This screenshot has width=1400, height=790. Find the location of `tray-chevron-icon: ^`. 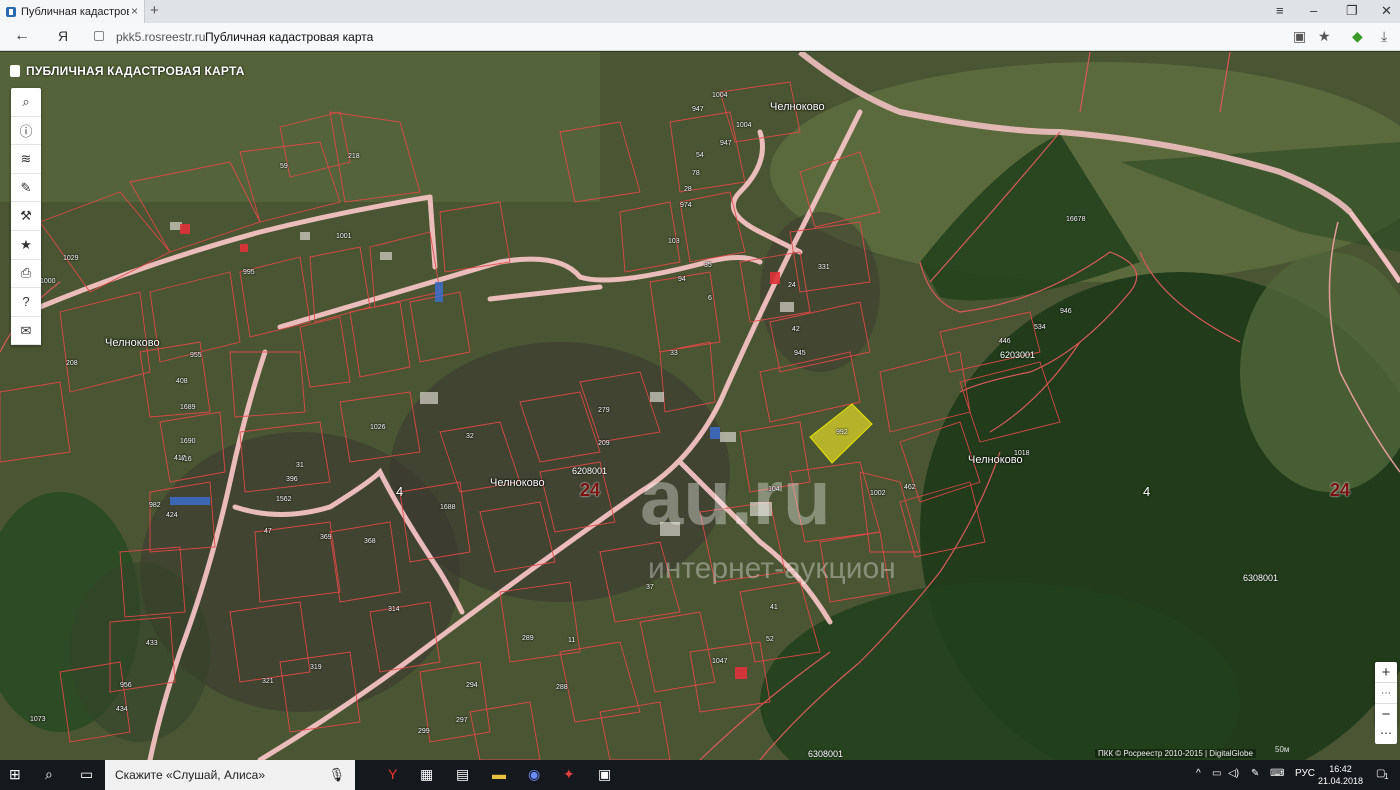

tray-chevron-icon: ^ is located at coordinates (1198, 773).